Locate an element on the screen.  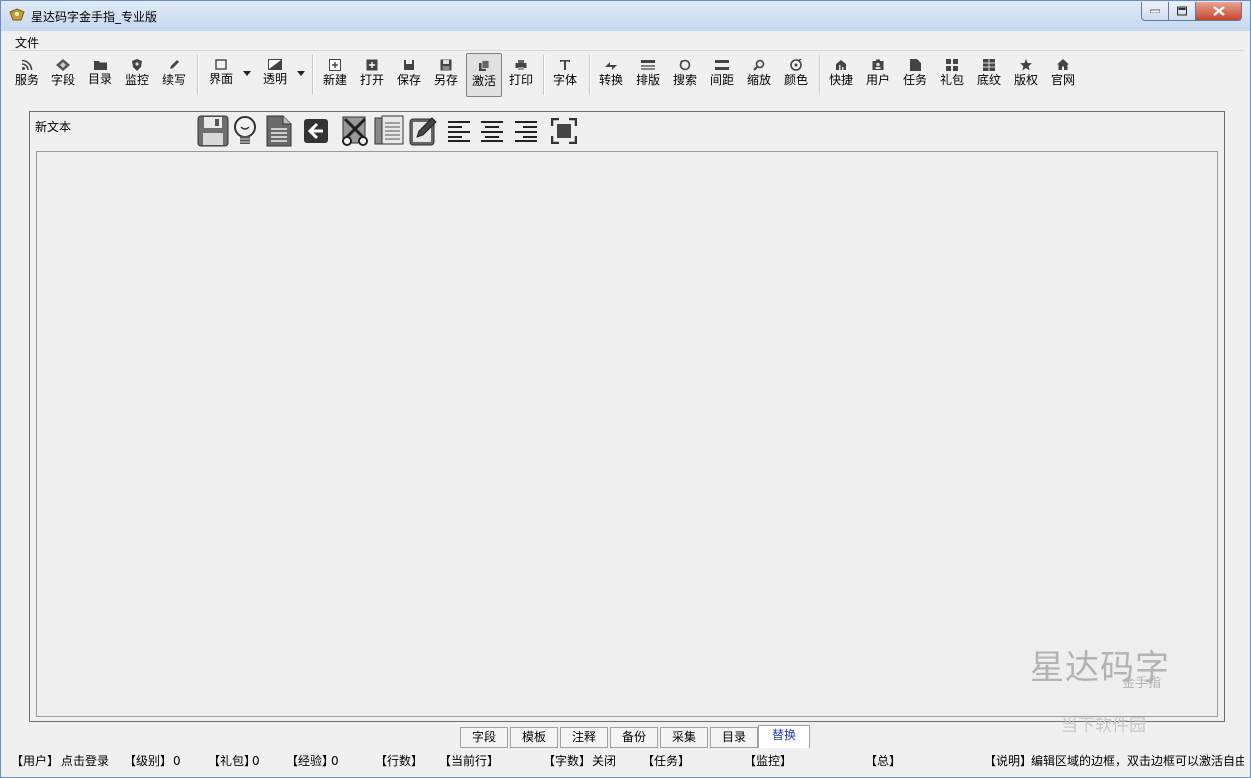
save-as-button: 另存 is located at coordinates (446, 75).